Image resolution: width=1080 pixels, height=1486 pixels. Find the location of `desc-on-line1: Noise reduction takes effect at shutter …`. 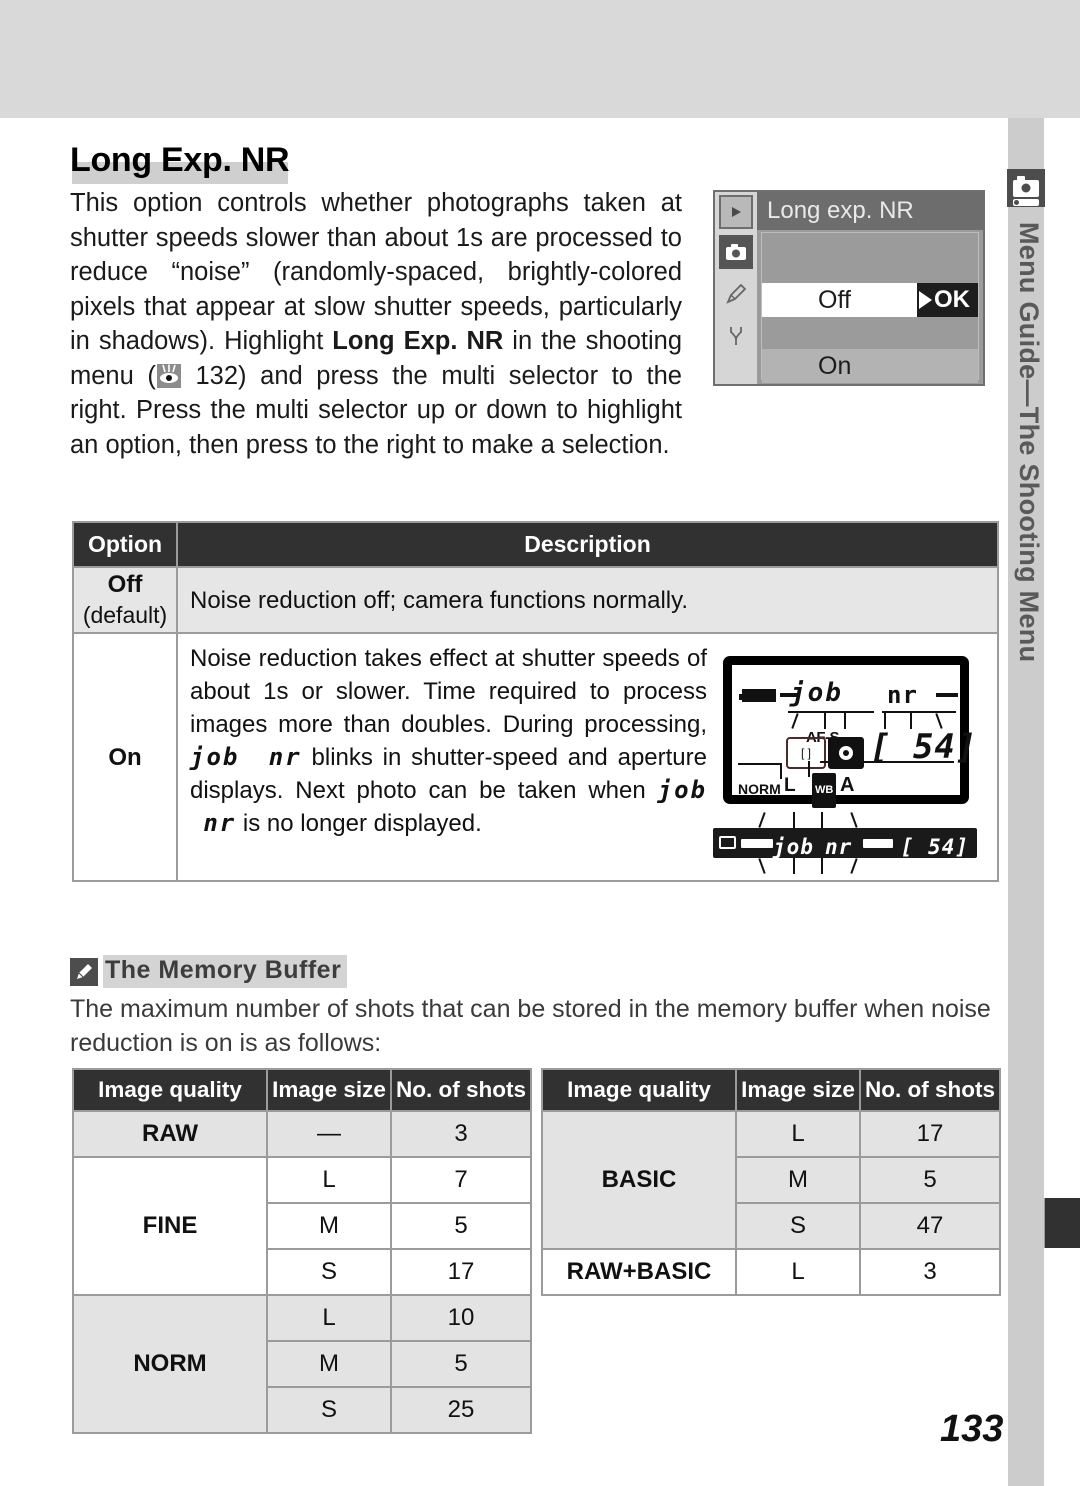

desc-on-line1: Noise reduction takes effect at shutter … is located at coordinates (448, 691).